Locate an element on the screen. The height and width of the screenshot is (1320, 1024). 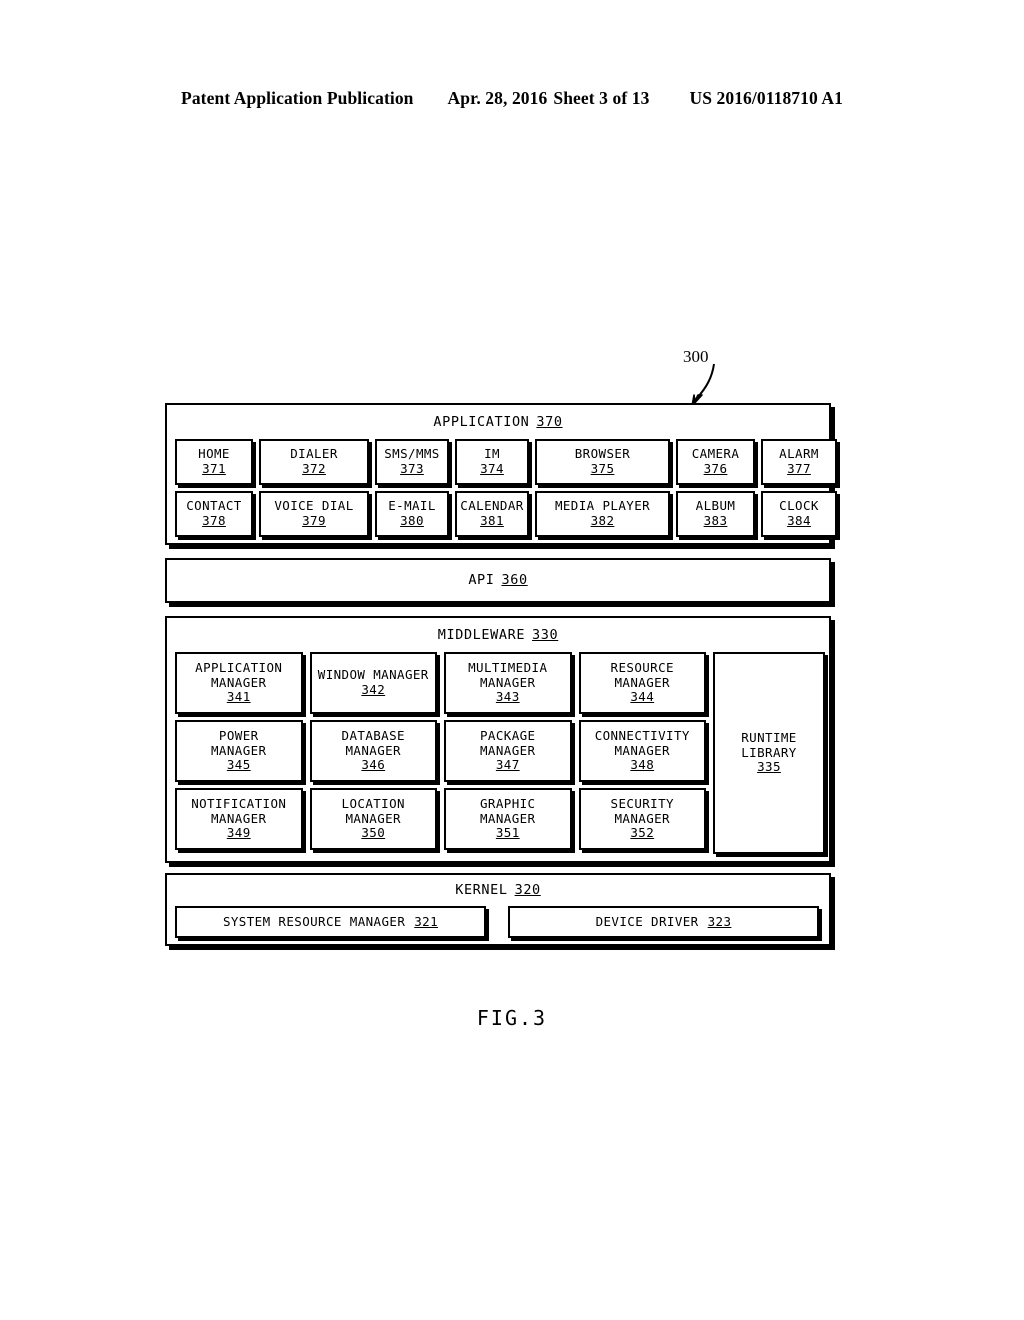
header-date: Apr. 28, 2016 is located at coordinates (497, 98).